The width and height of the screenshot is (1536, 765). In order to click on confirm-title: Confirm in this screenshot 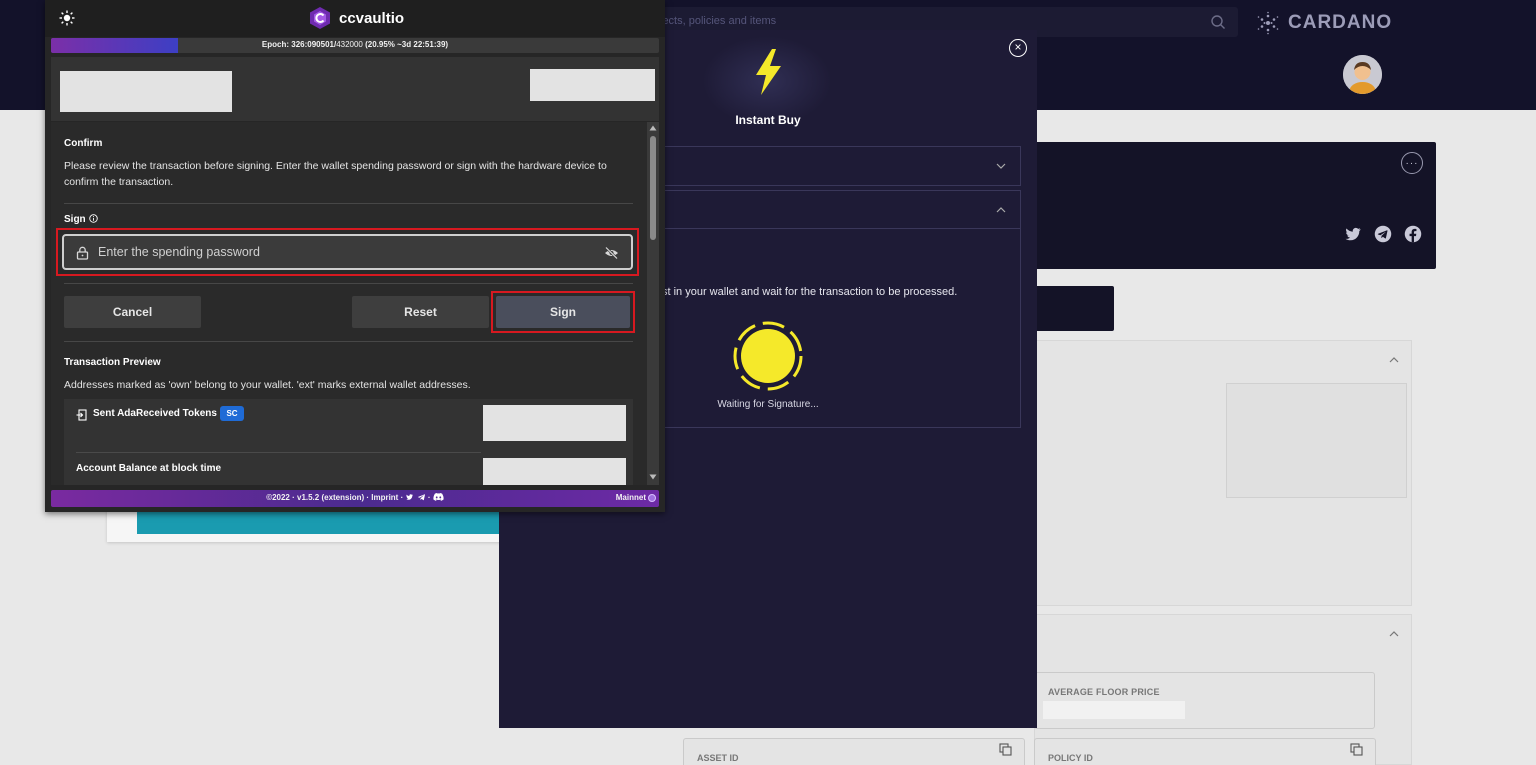, I will do `click(83, 143)`.